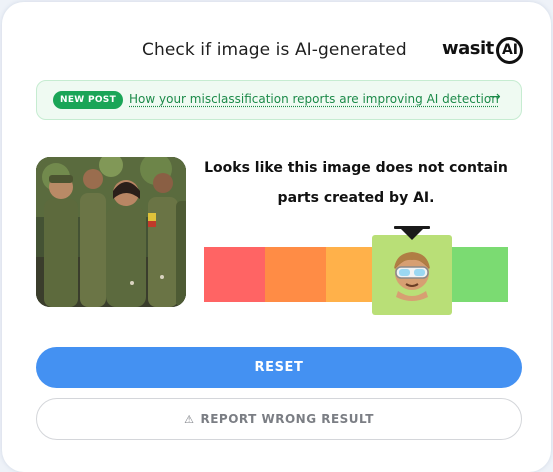 Image resolution: width=553 pixels, height=472 pixels. I want to click on report-label: REPORT WRONG RESULT, so click(287, 419).